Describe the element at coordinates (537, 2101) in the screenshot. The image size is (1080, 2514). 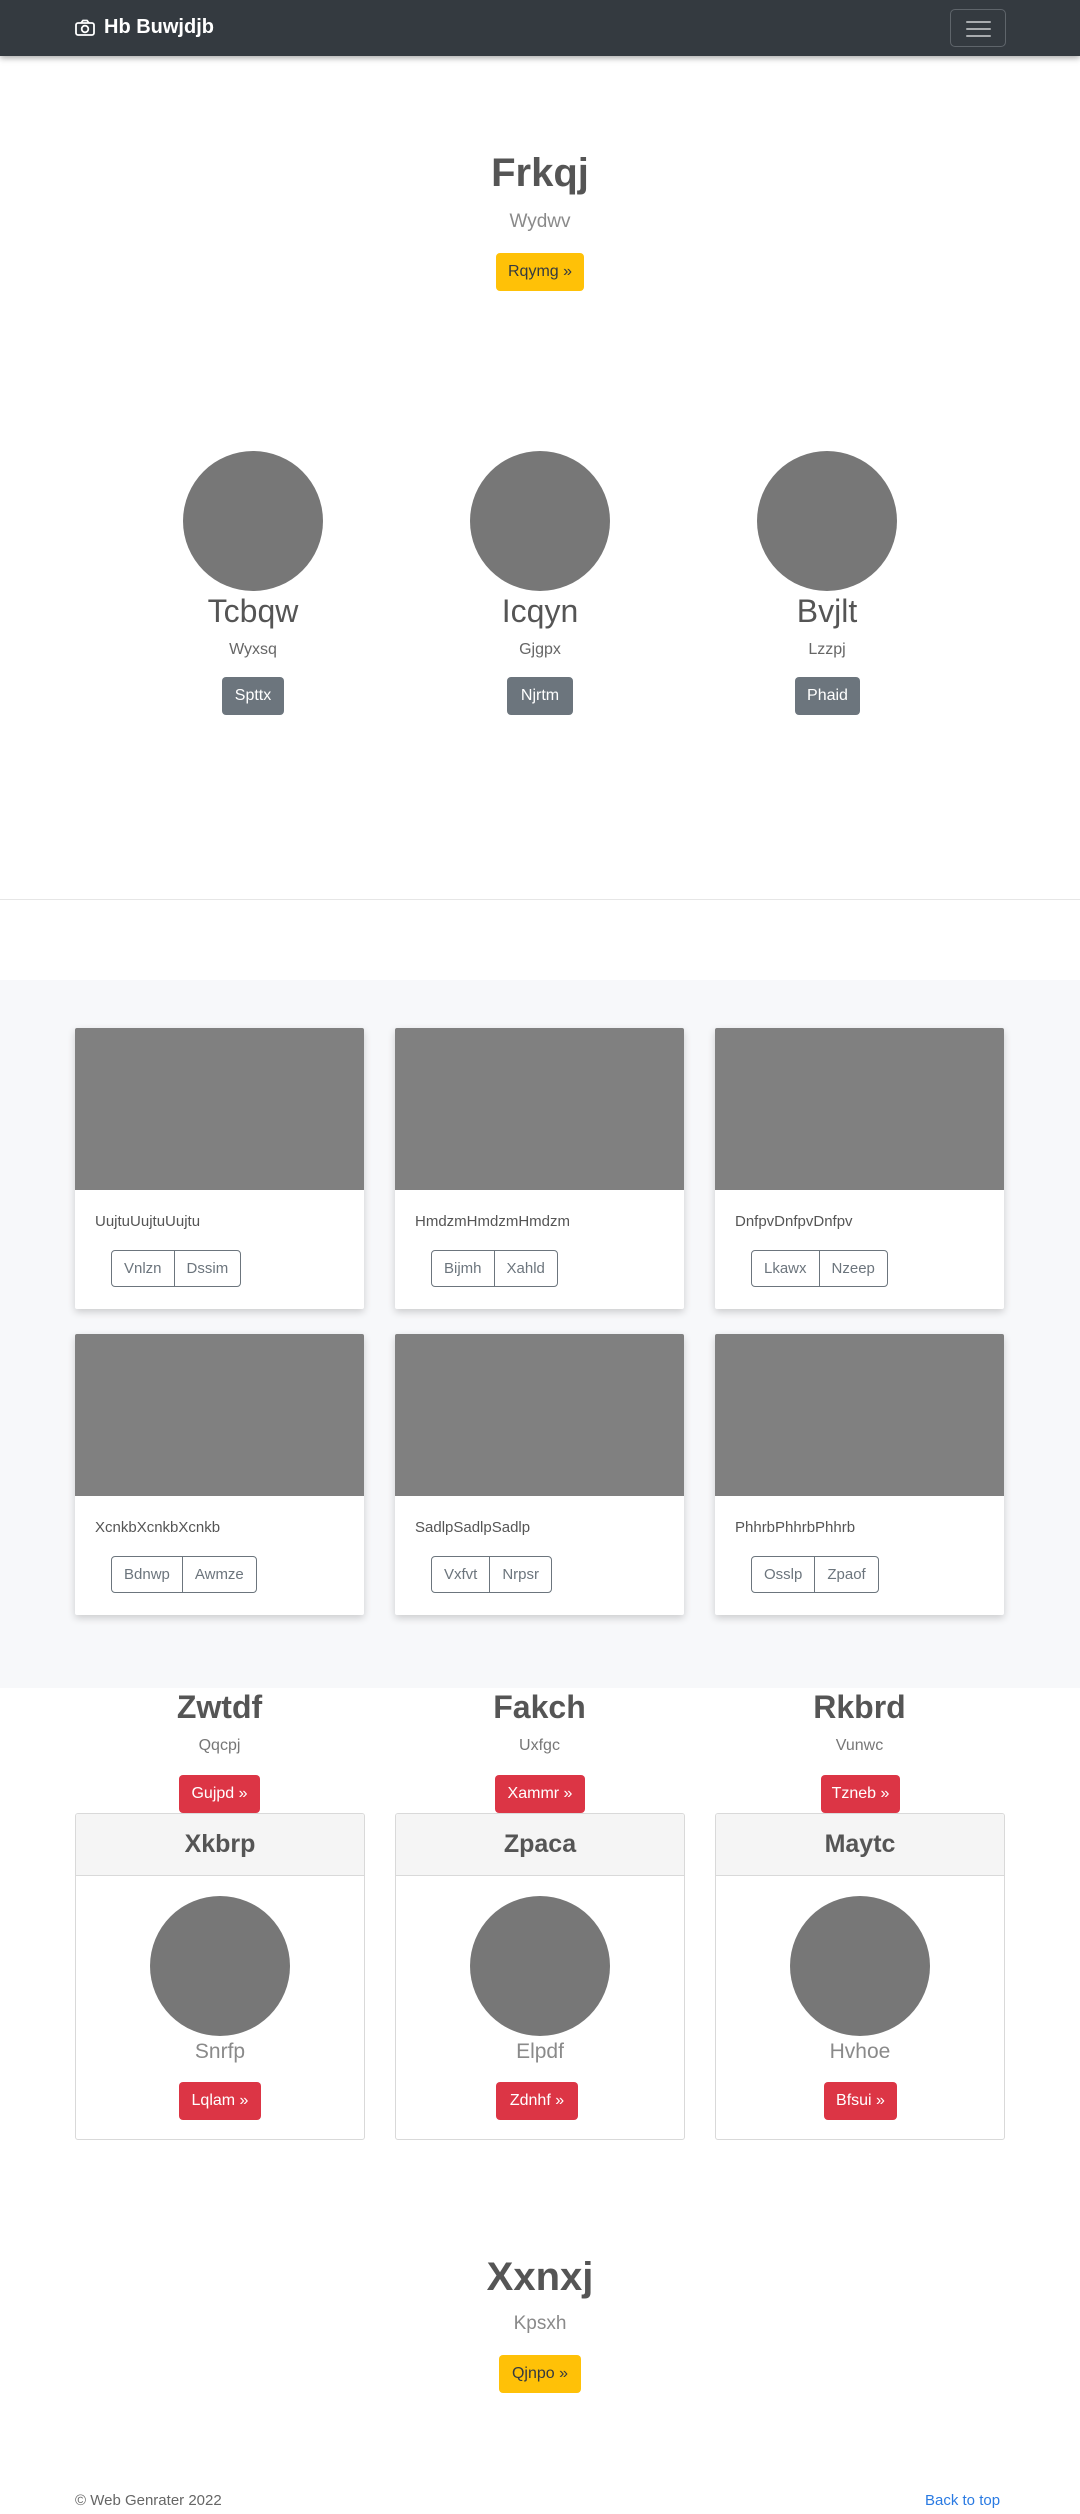
I see `card-button: Zdnhf »` at that location.